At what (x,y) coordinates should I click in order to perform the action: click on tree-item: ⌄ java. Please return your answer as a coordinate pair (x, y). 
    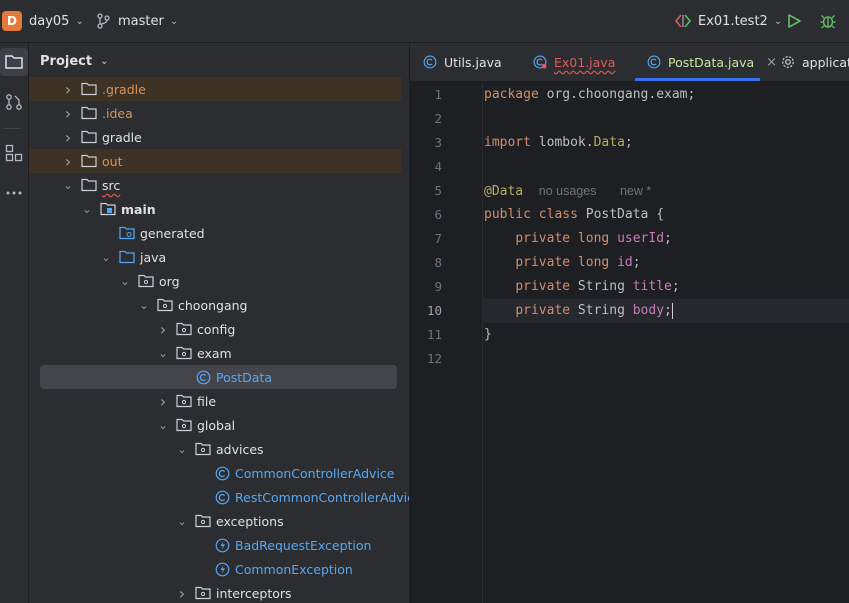
    Looking at the image, I should click on (215, 257).